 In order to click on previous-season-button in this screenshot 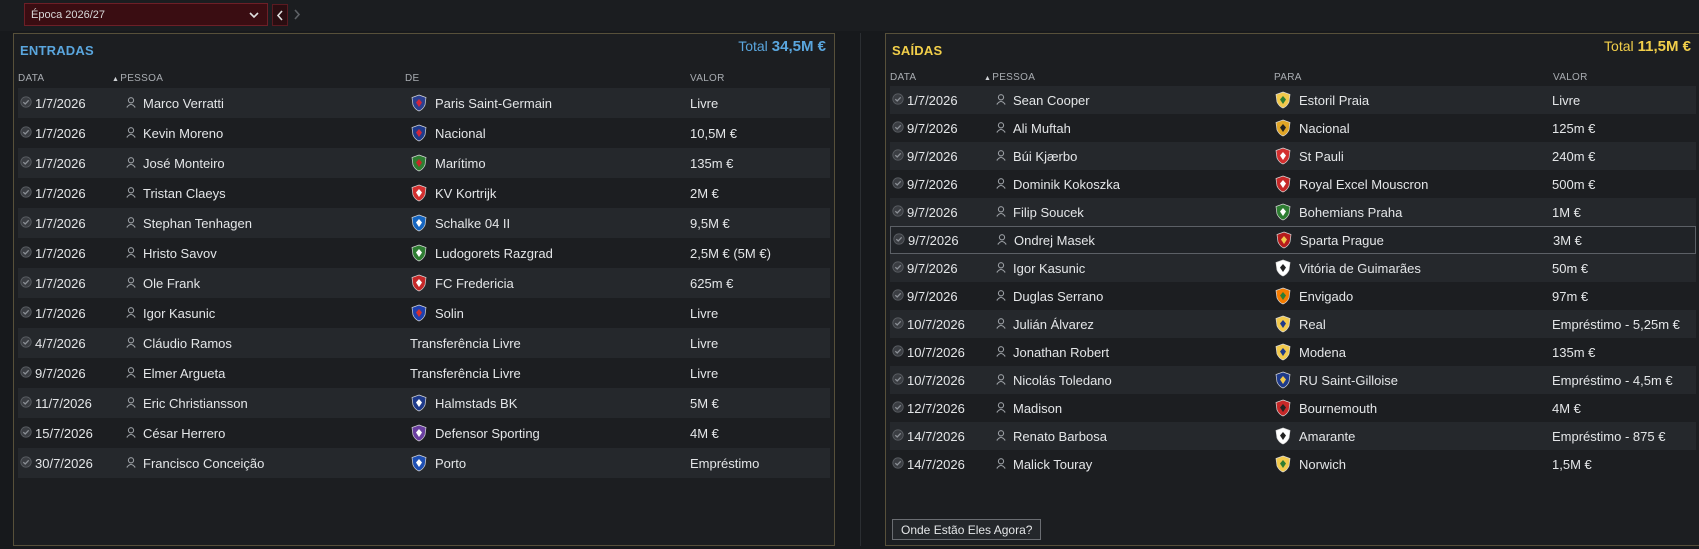, I will do `click(280, 15)`.